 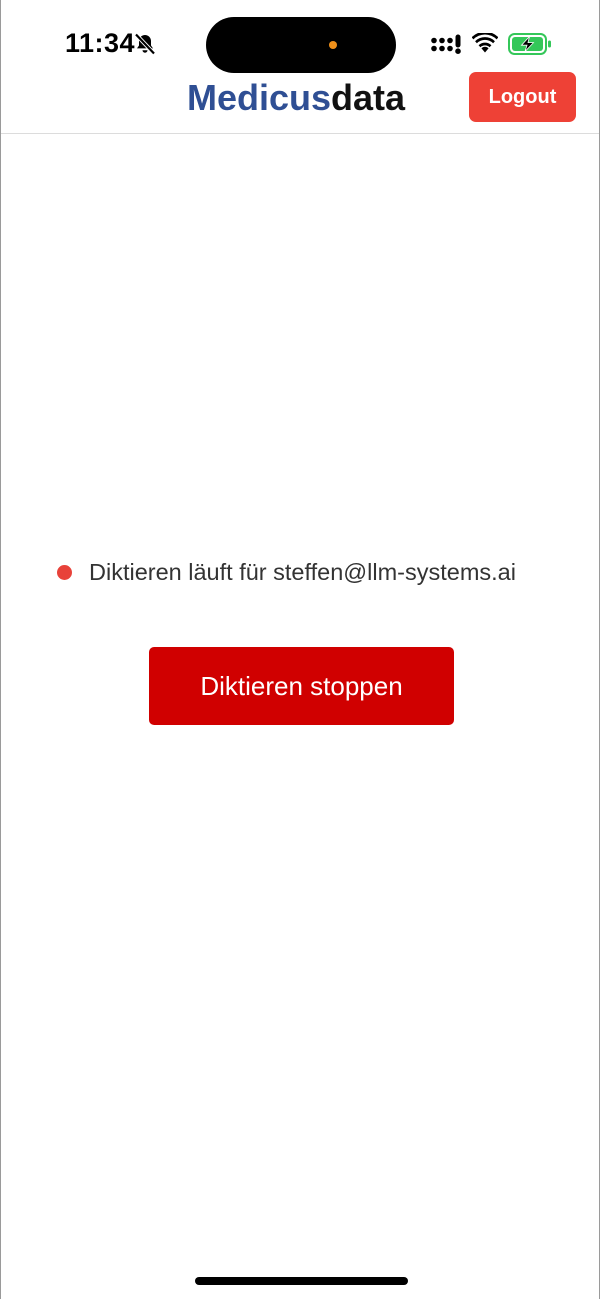 I want to click on recording-indicator-dot, so click(x=64, y=572).